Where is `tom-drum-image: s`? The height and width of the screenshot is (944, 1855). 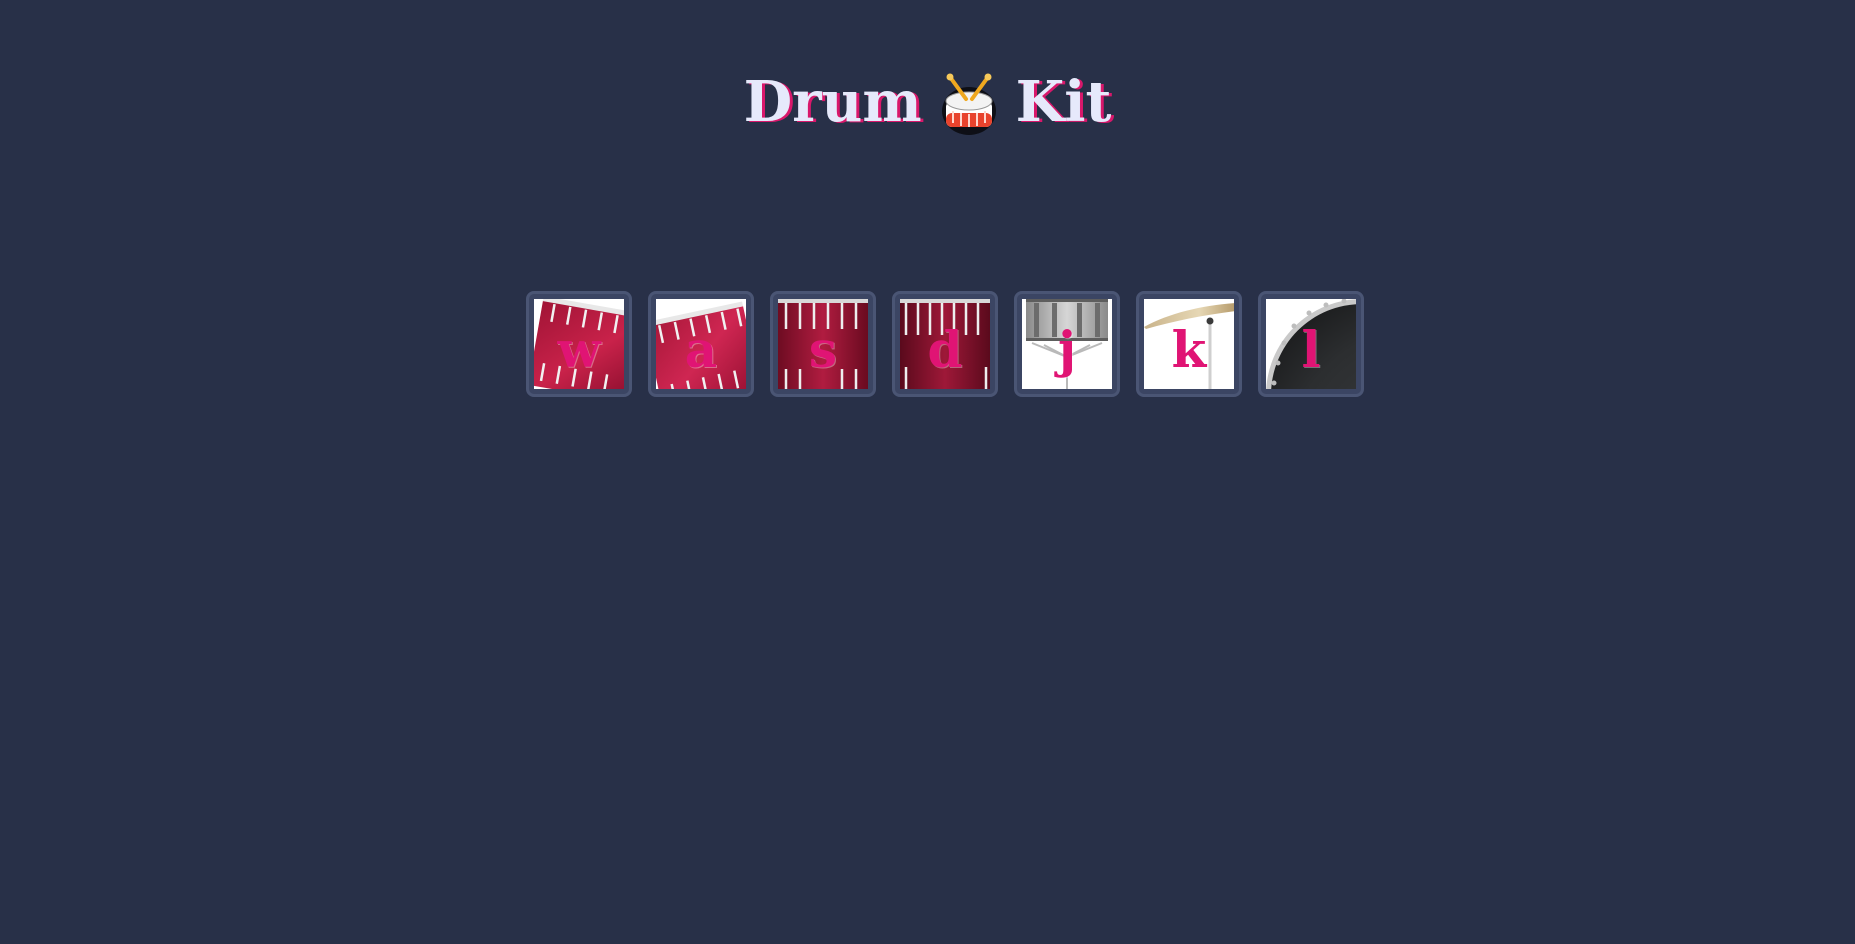 tom-drum-image: s is located at coordinates (823, 344).